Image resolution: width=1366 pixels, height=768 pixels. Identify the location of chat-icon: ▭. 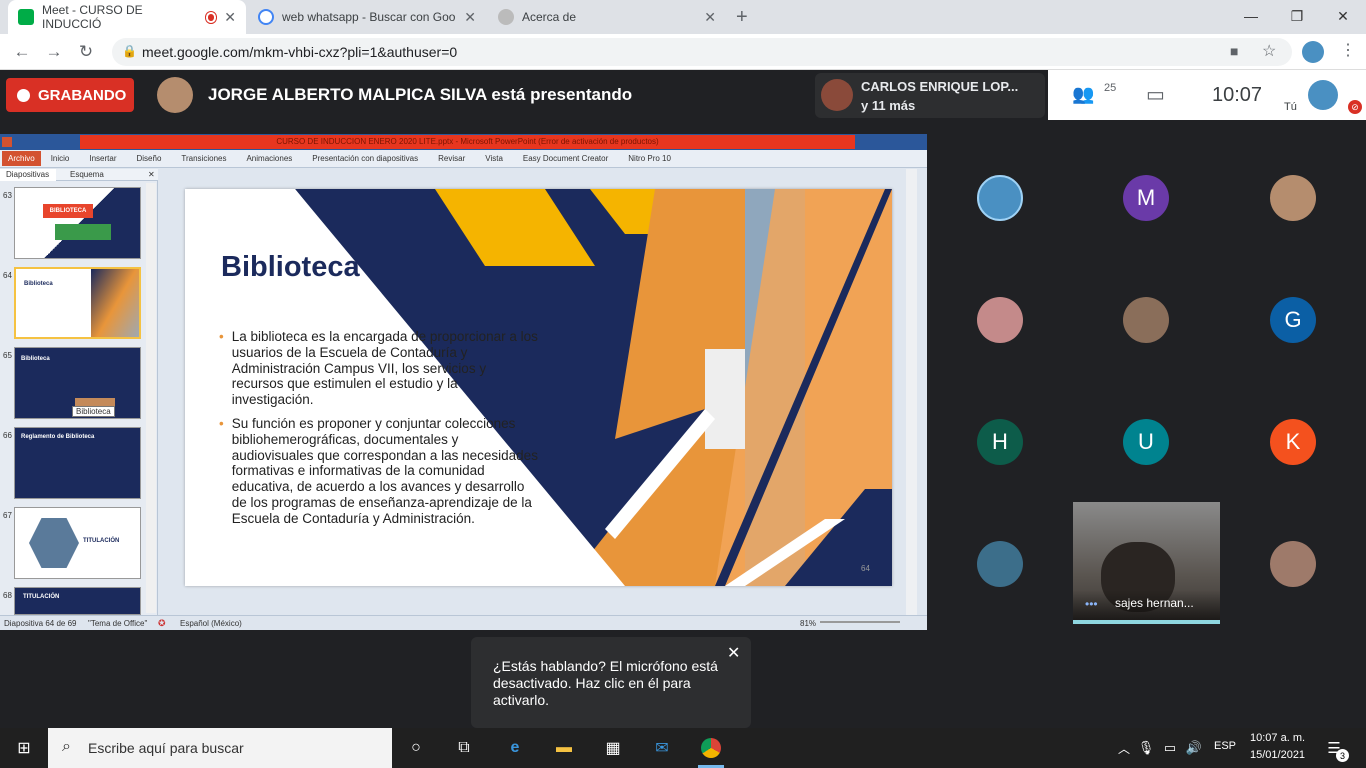
(1155, 94).